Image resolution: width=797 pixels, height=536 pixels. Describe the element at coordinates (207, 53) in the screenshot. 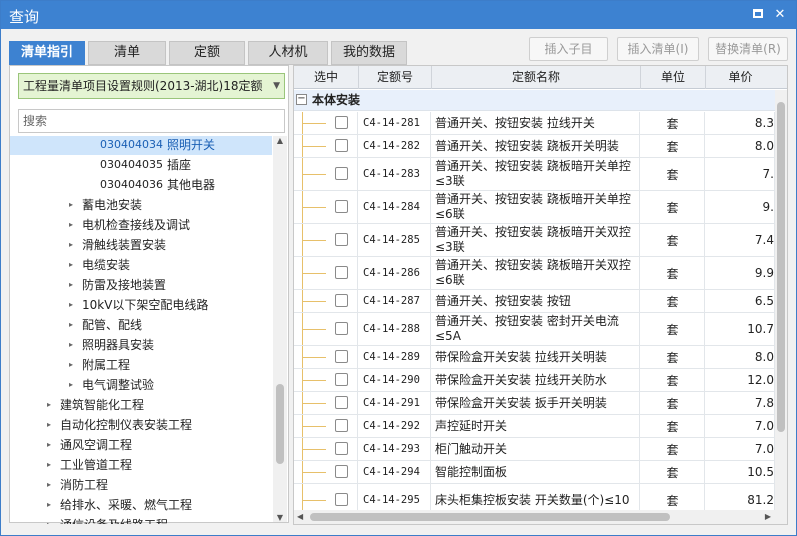

I see `tab-quota: 定额` at that location.